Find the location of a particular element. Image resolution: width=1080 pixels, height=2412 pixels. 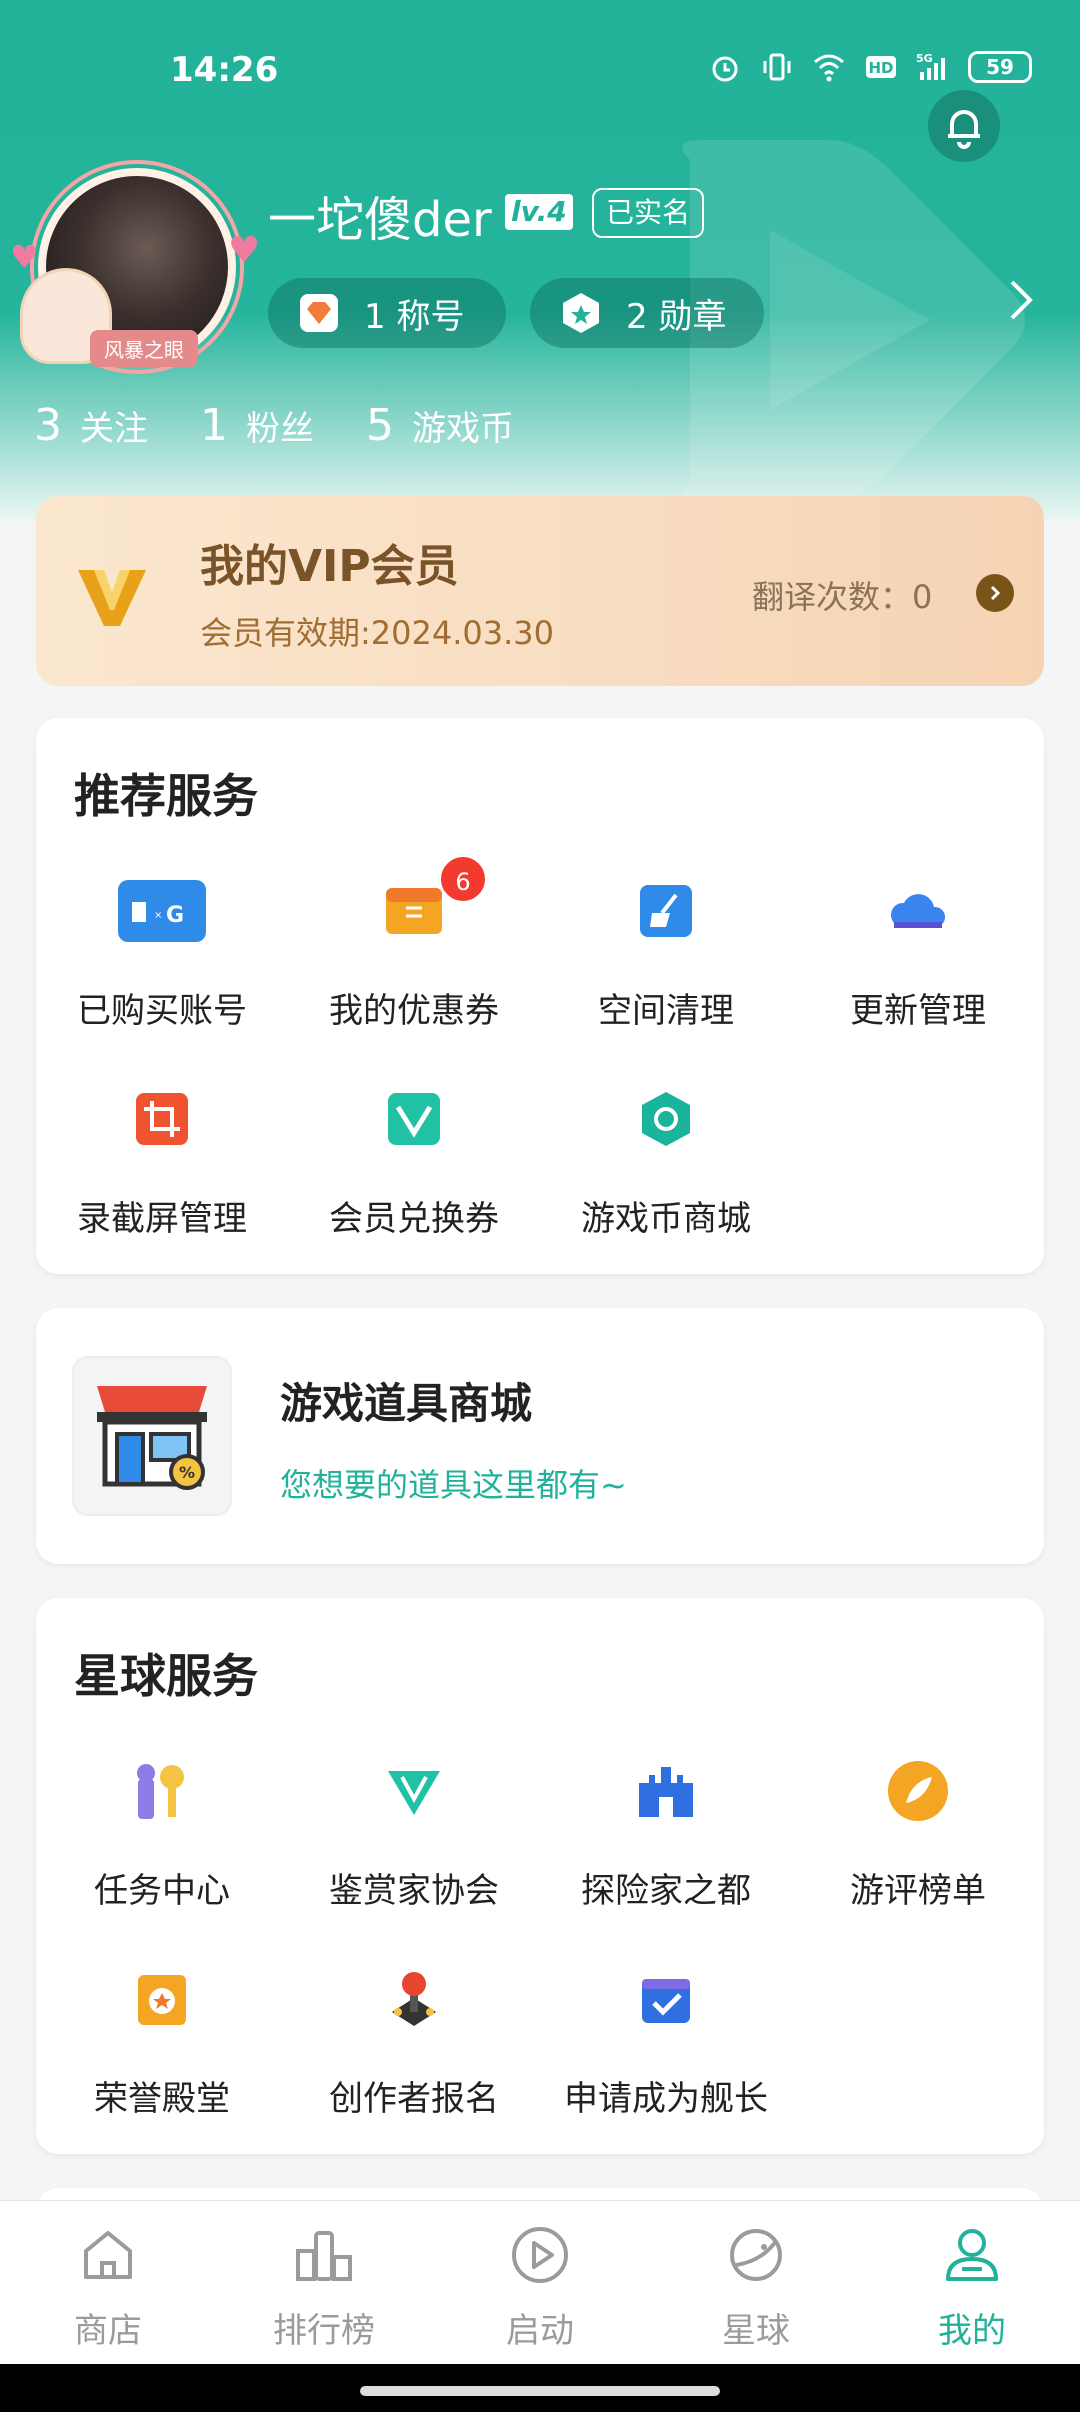

vip-arrow-icon is located at coordinates (995, 593).